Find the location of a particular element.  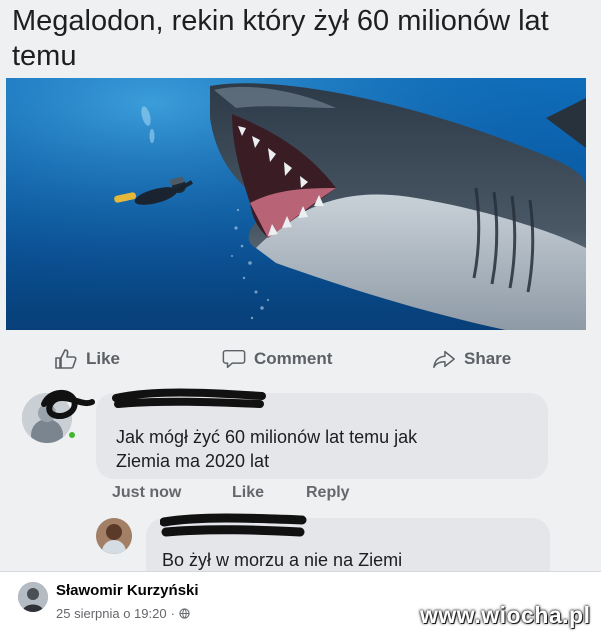

share-button: Share is located at coordinates (471, 359).